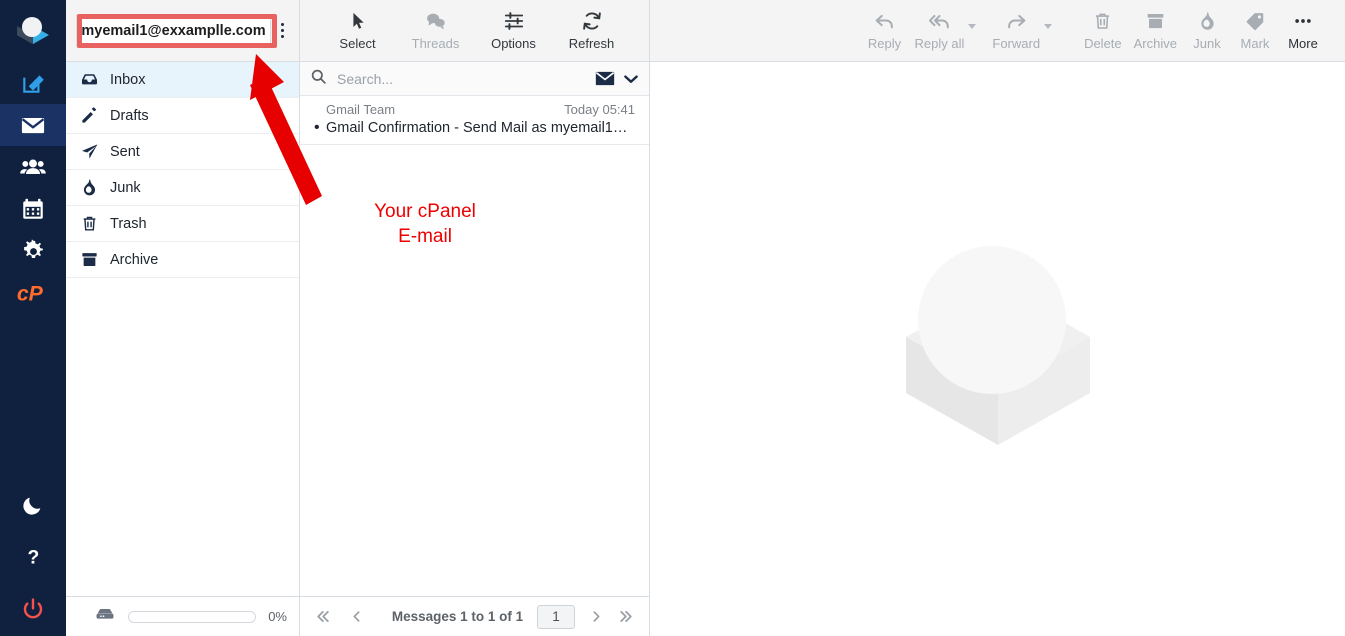  I want to click on pencil-icon, so click(93, 115).